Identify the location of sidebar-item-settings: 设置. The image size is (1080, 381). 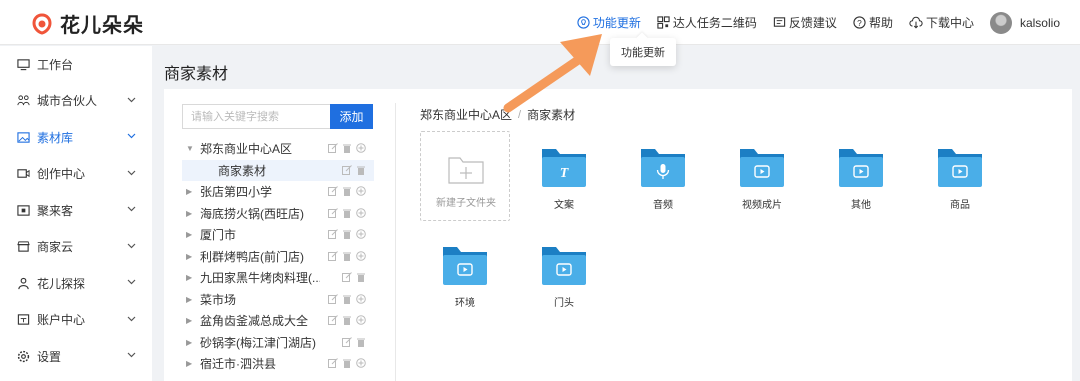
(76, 356).